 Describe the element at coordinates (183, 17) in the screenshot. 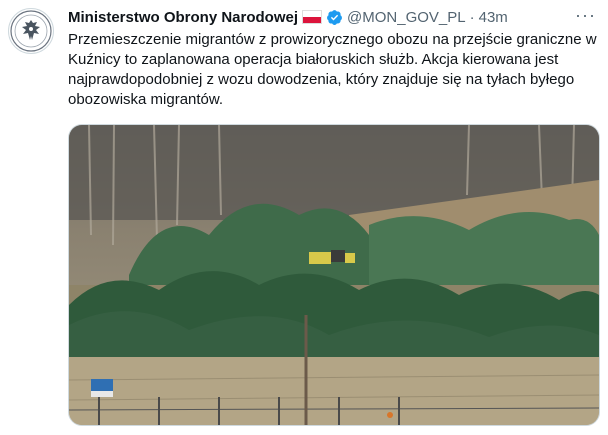

I see `author-name: Ministerstwo Obrony Narodowej` at that location.